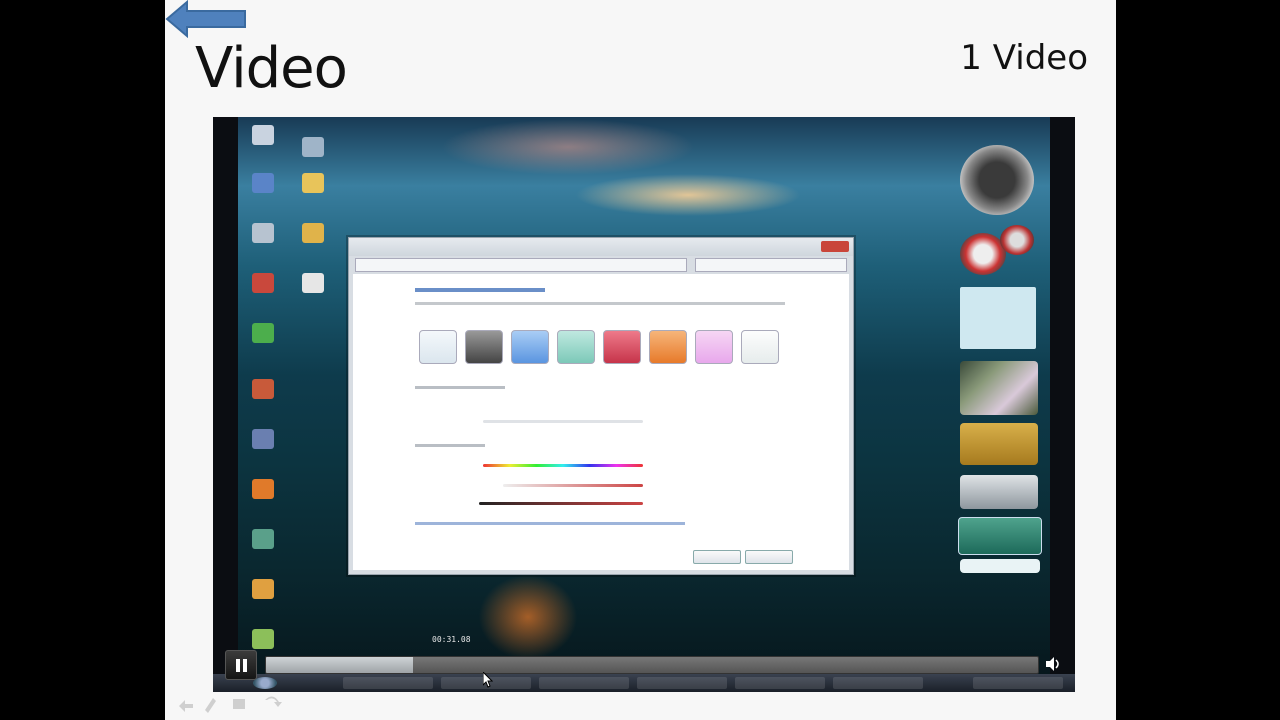  I want to click on seek-bar, so click(652, 665).